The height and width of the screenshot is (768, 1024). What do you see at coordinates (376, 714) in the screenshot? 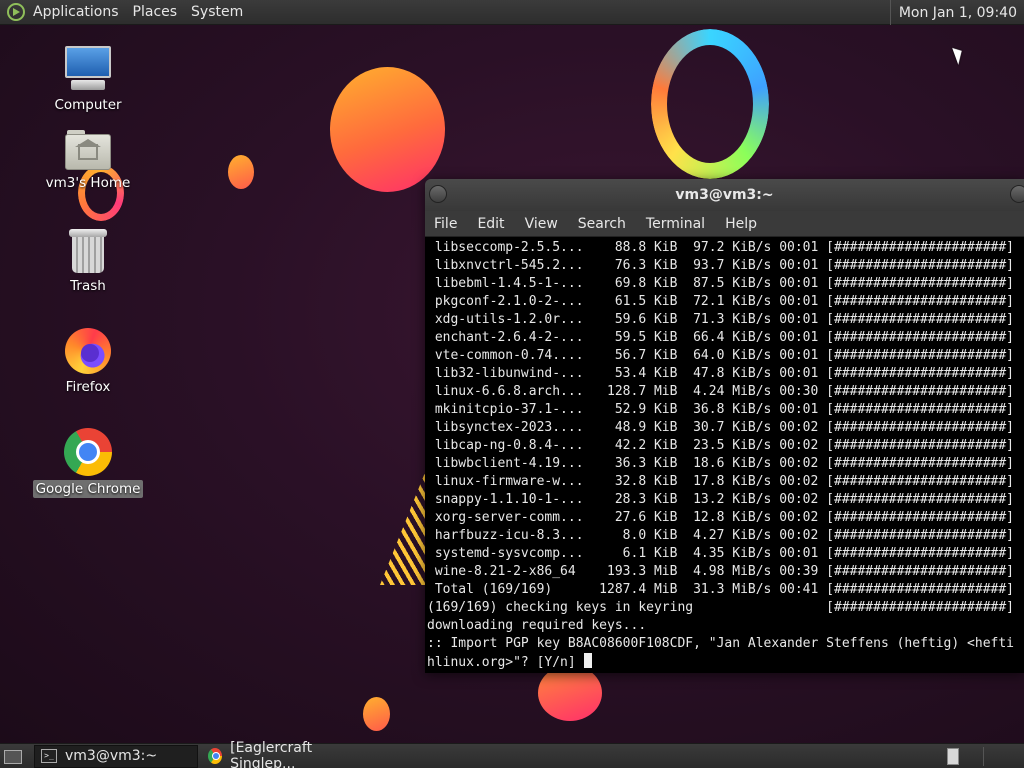
I see `wallpaper-bottom-blob` at bounding box center [376, 714].